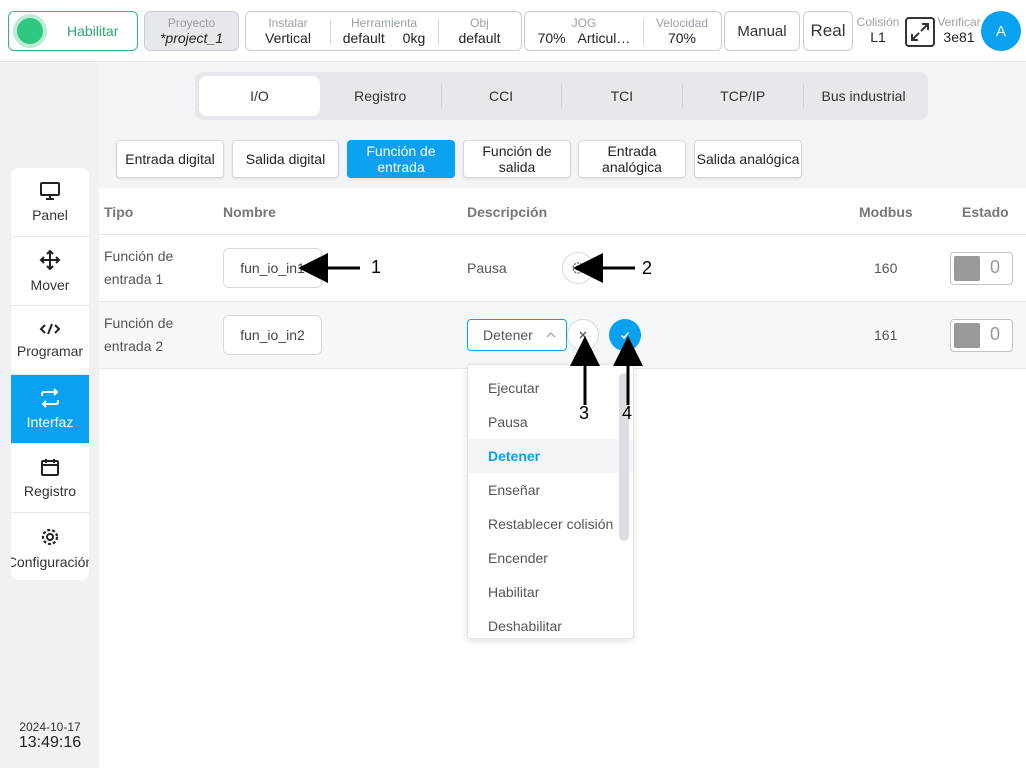 This screenshot has width=1026, height=768. Describe the element at coordinates (285, 159) in the screenshot. I see `subtab-digital-output: Salida digital` at that location.